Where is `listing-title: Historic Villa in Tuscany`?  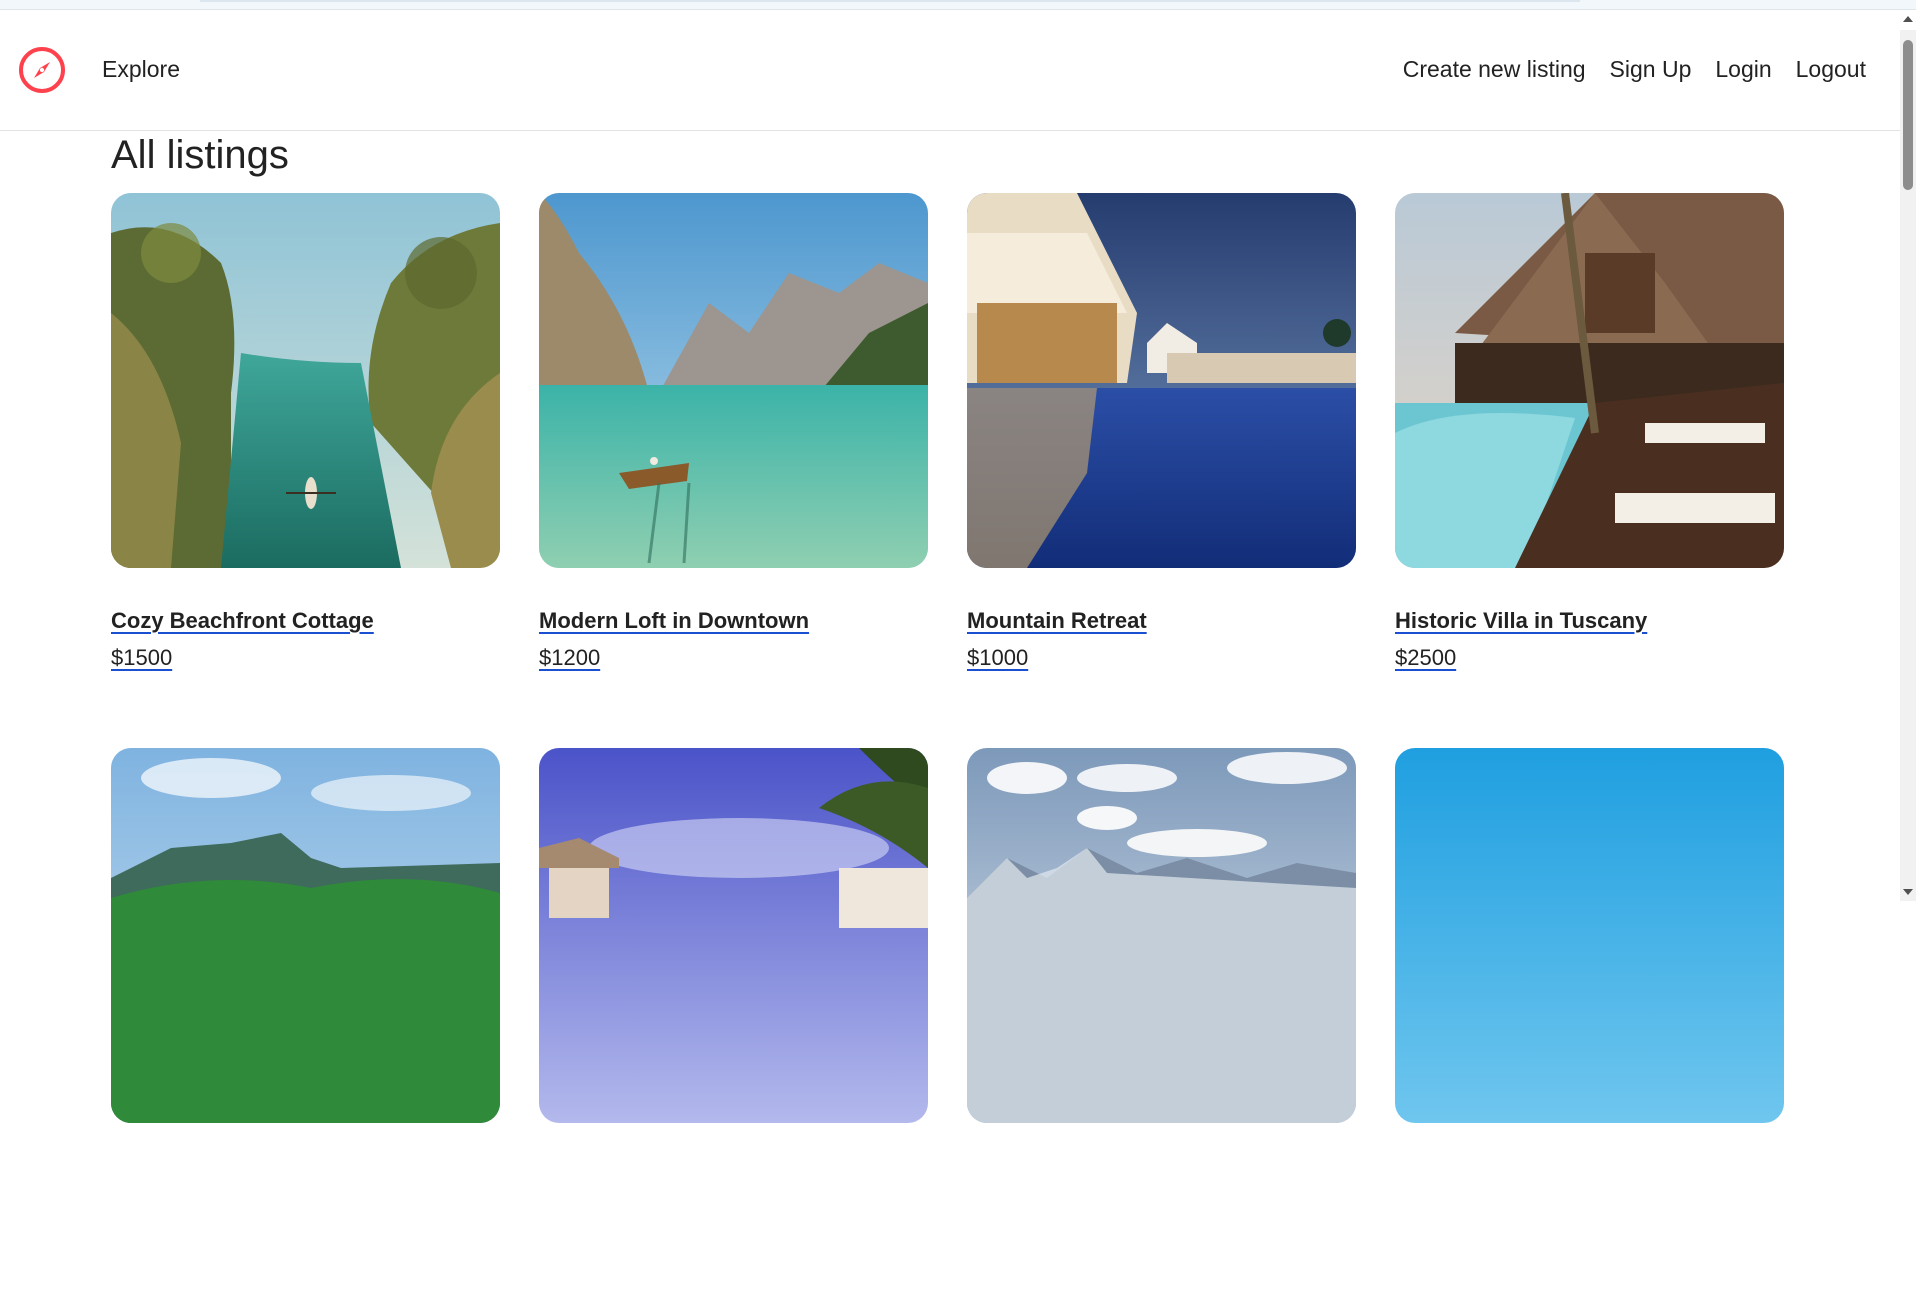
listing-title: Historic Villa in Tuscany is located at coordinates (1521, 621).